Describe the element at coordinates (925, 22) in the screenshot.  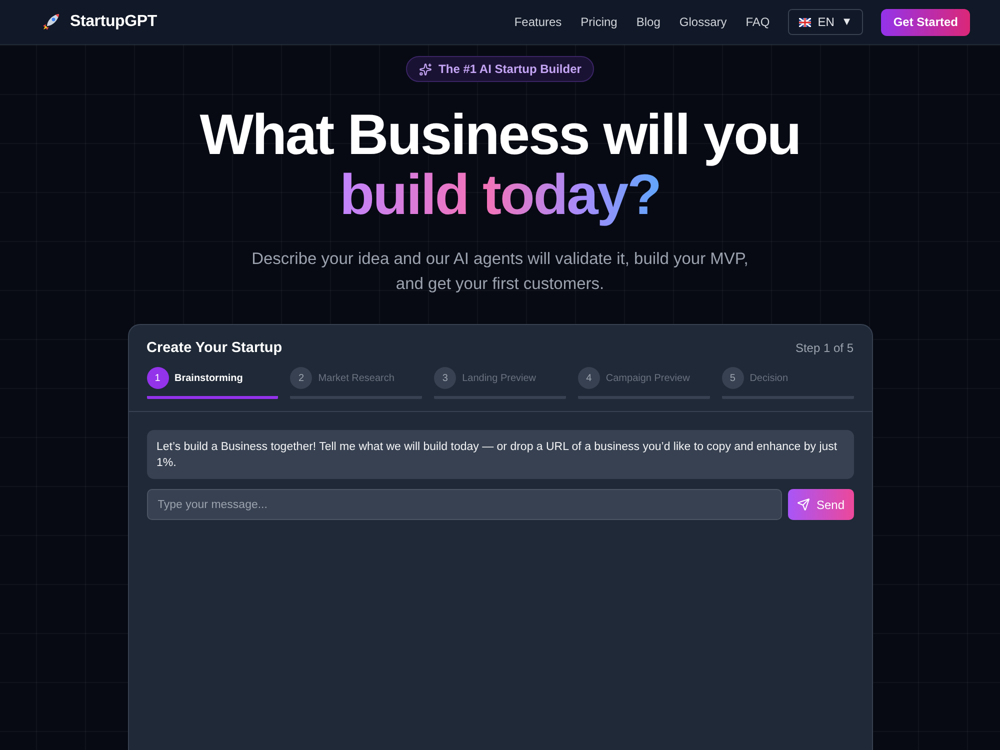
I see `get-started-button: Get Started` at that location.